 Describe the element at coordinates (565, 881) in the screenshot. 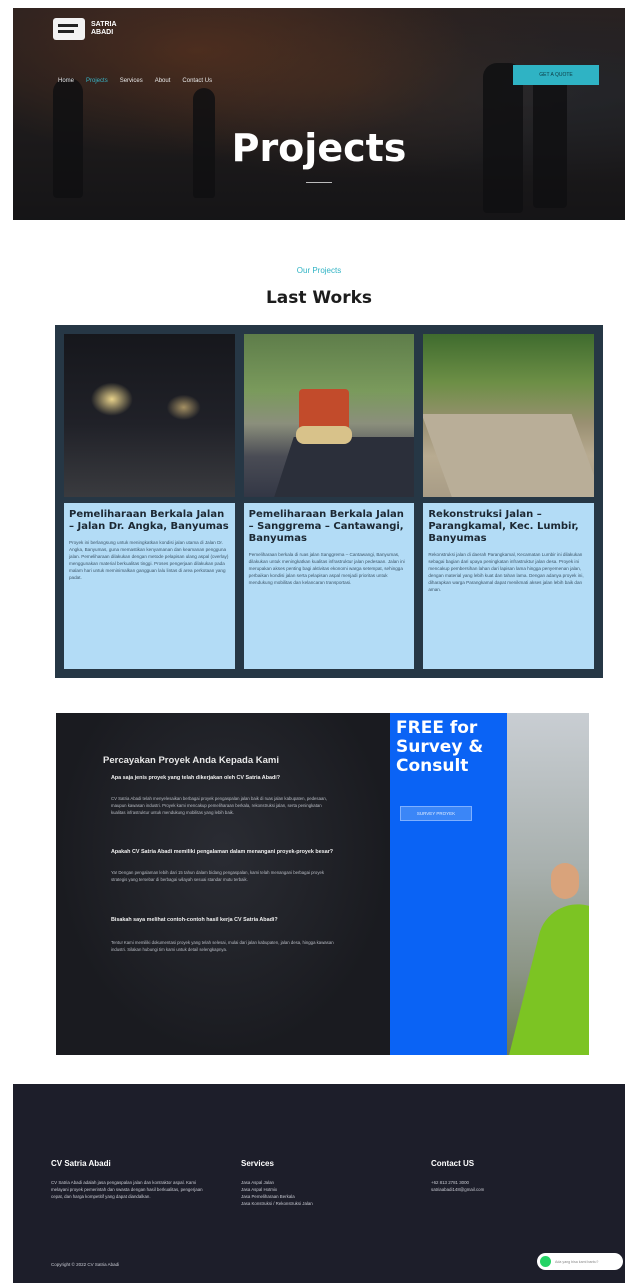

I see `photo-hand` at that location.